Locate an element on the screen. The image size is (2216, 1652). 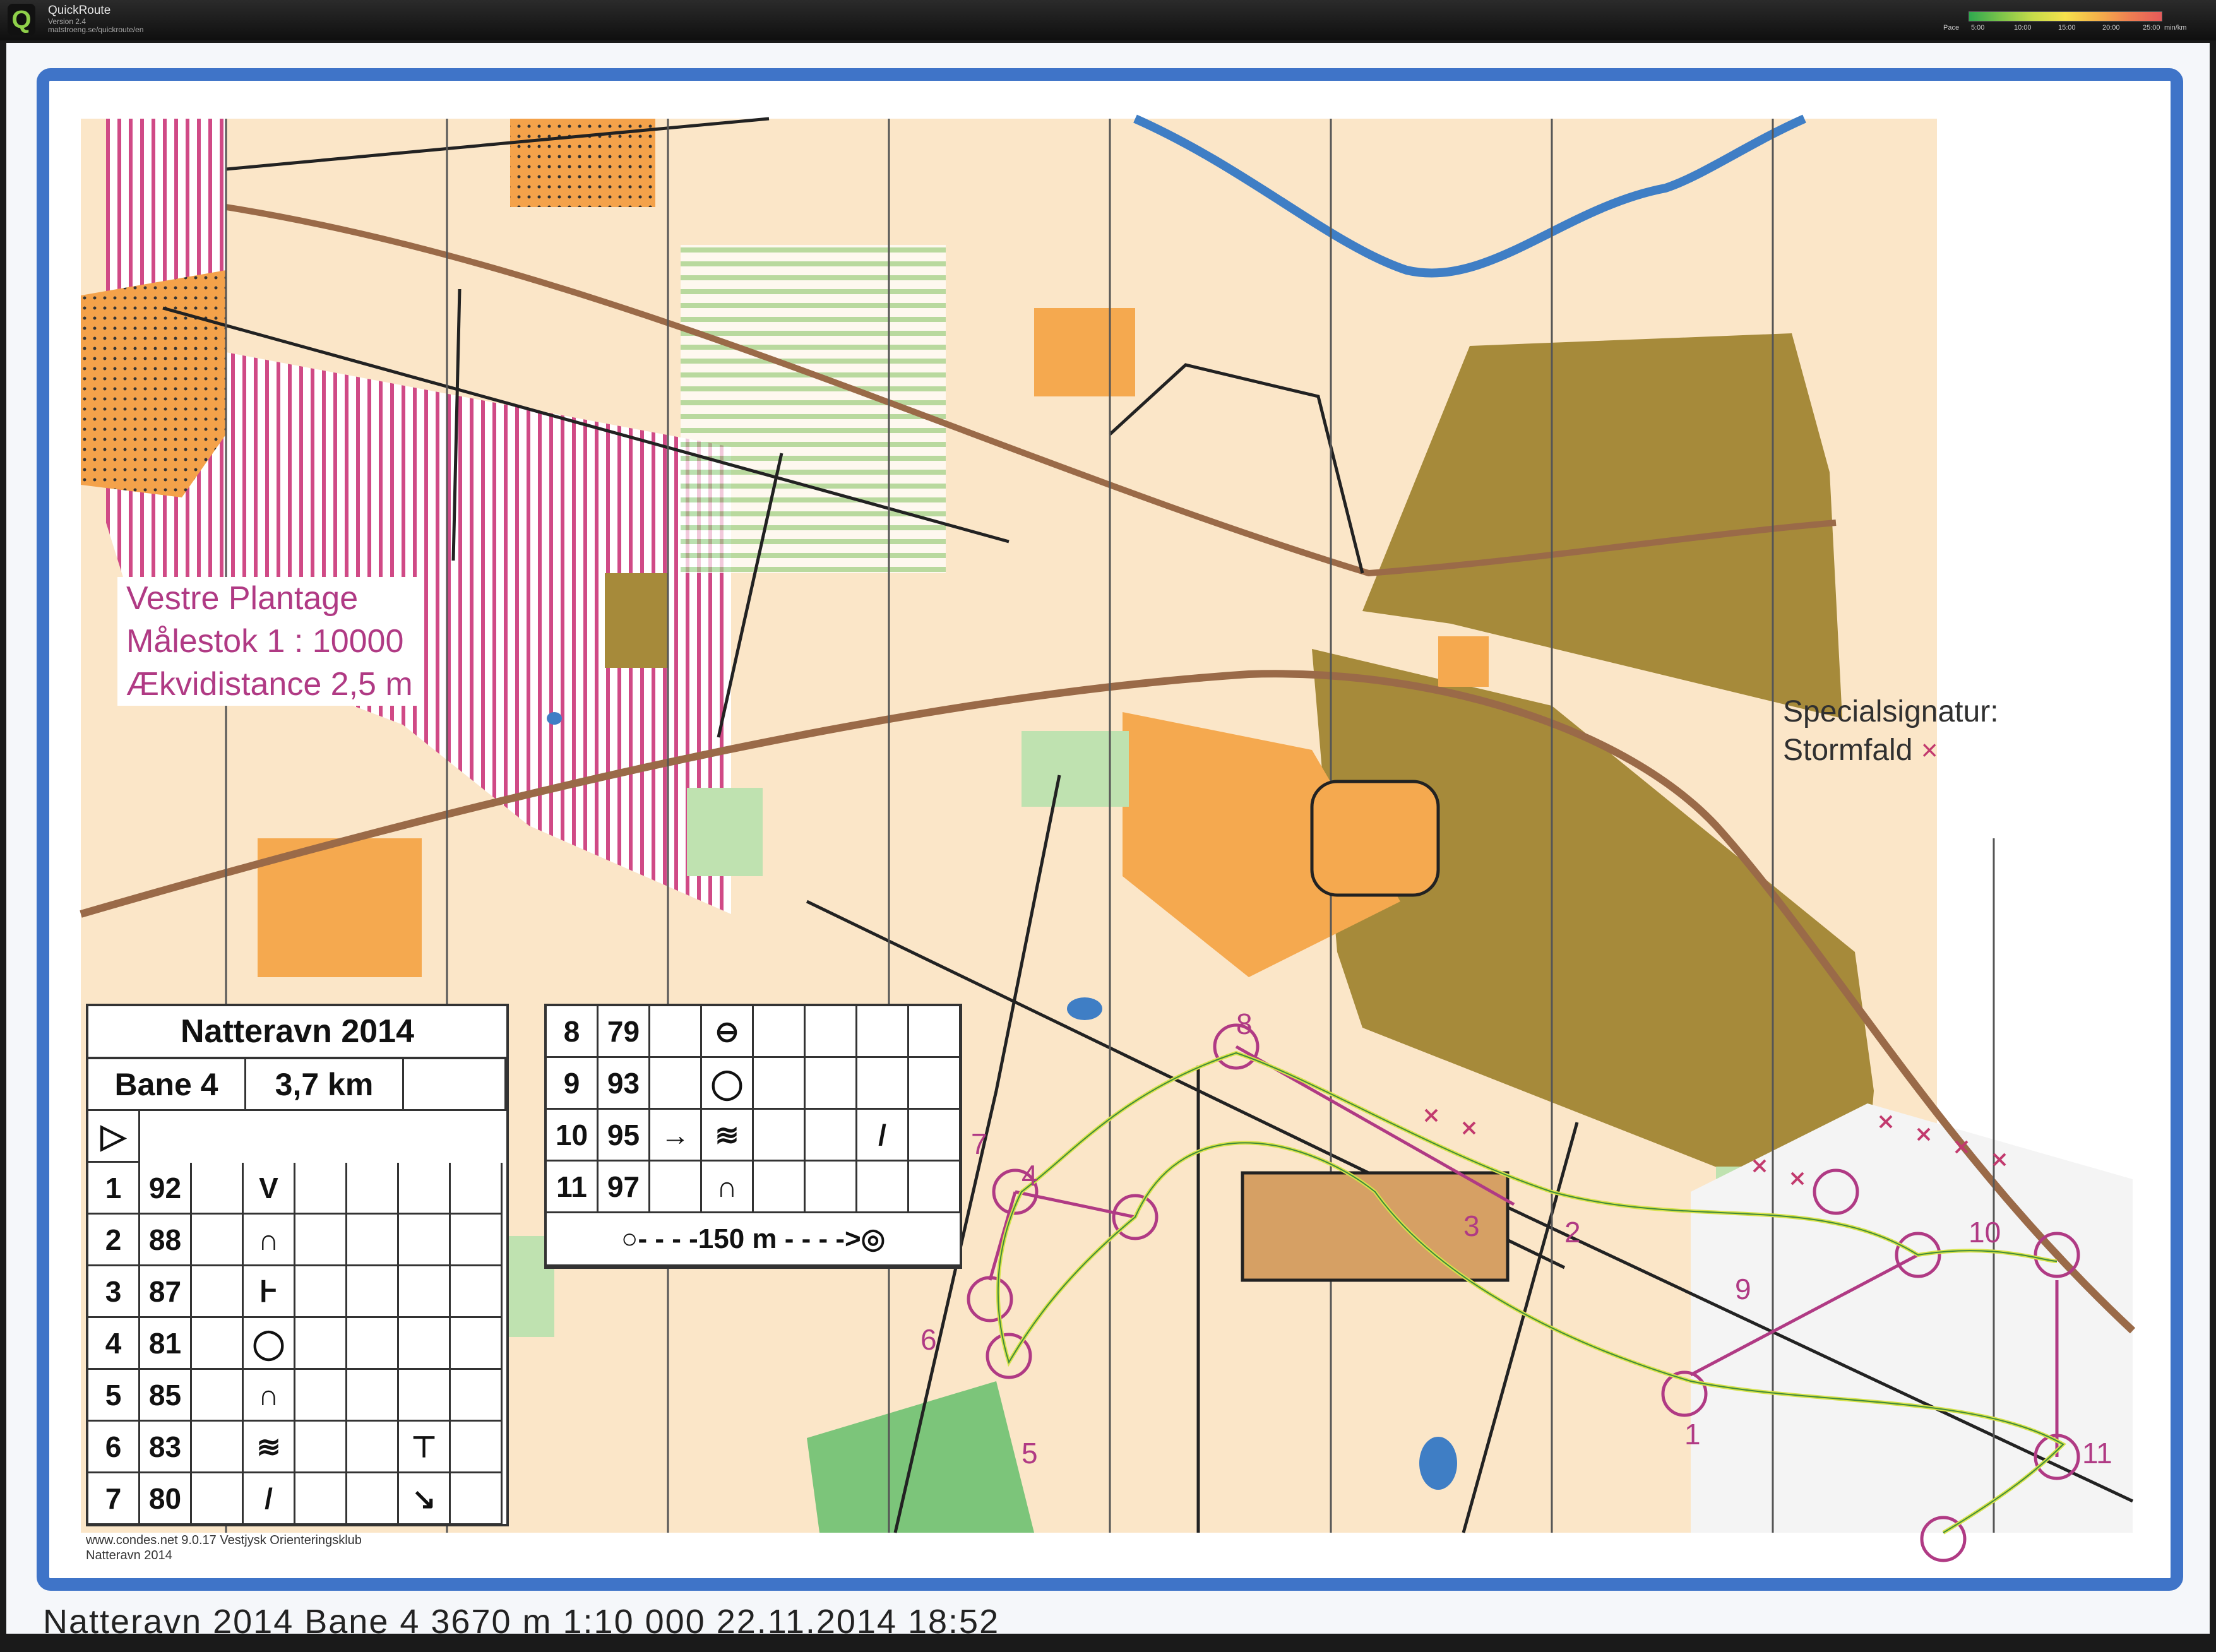
control-code: 88 is located at coordinates (166, 1240).